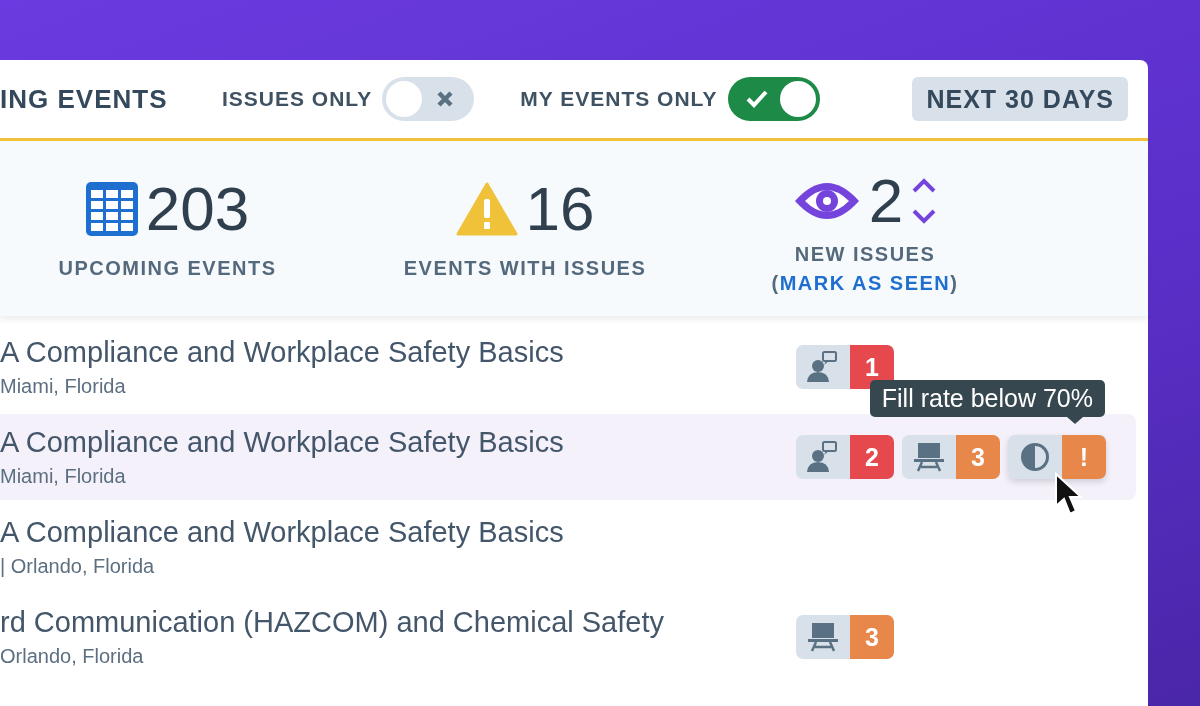 This screenshot has width=1200, height=706. Describe the element at coordinates (167, 268) in the screenshot. I see `stat-label: UPCOMING EVENTS` at that location.